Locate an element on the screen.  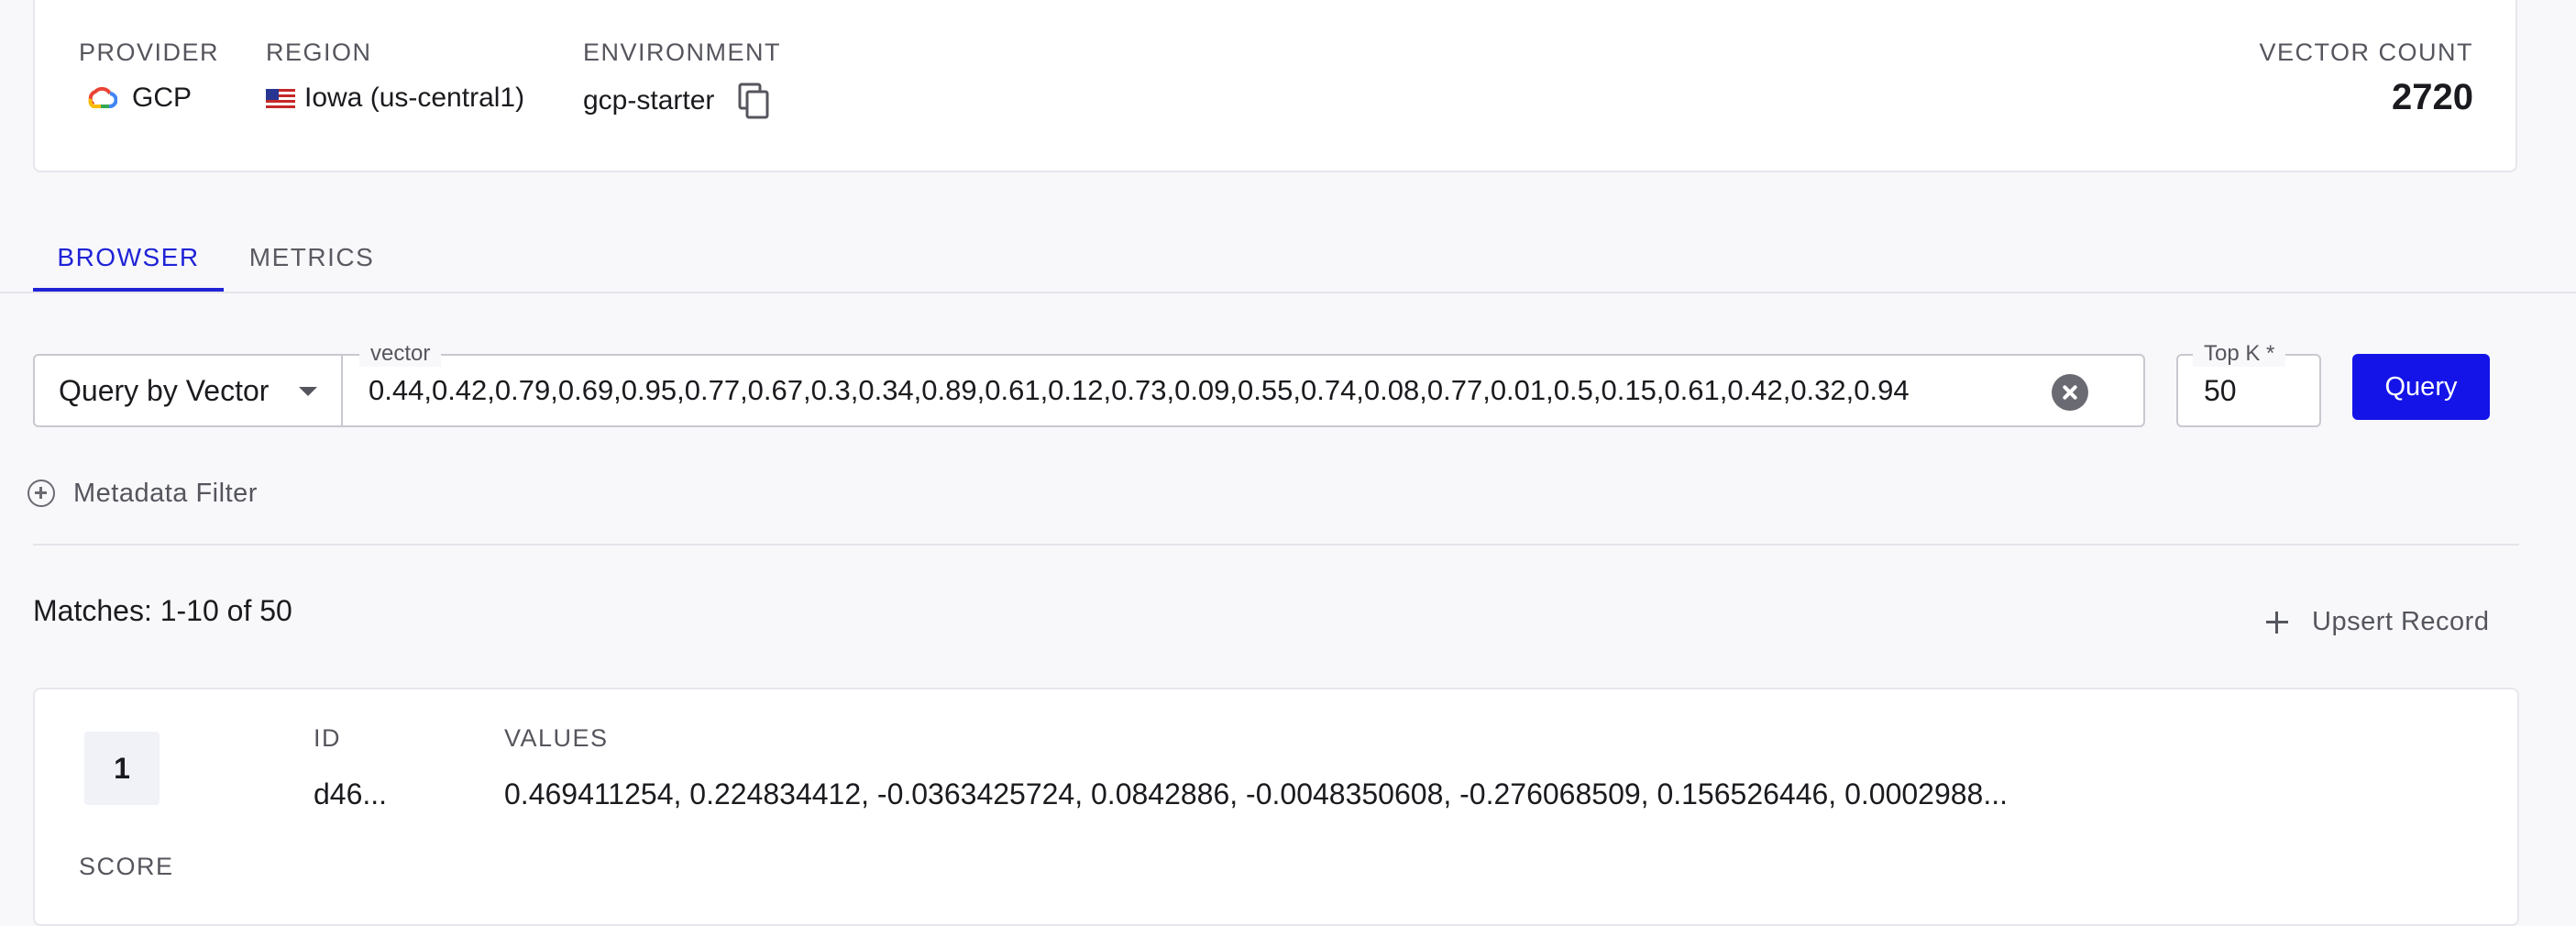
upsert-record-label: Upsert Record is located at coordinates (2401, 622).